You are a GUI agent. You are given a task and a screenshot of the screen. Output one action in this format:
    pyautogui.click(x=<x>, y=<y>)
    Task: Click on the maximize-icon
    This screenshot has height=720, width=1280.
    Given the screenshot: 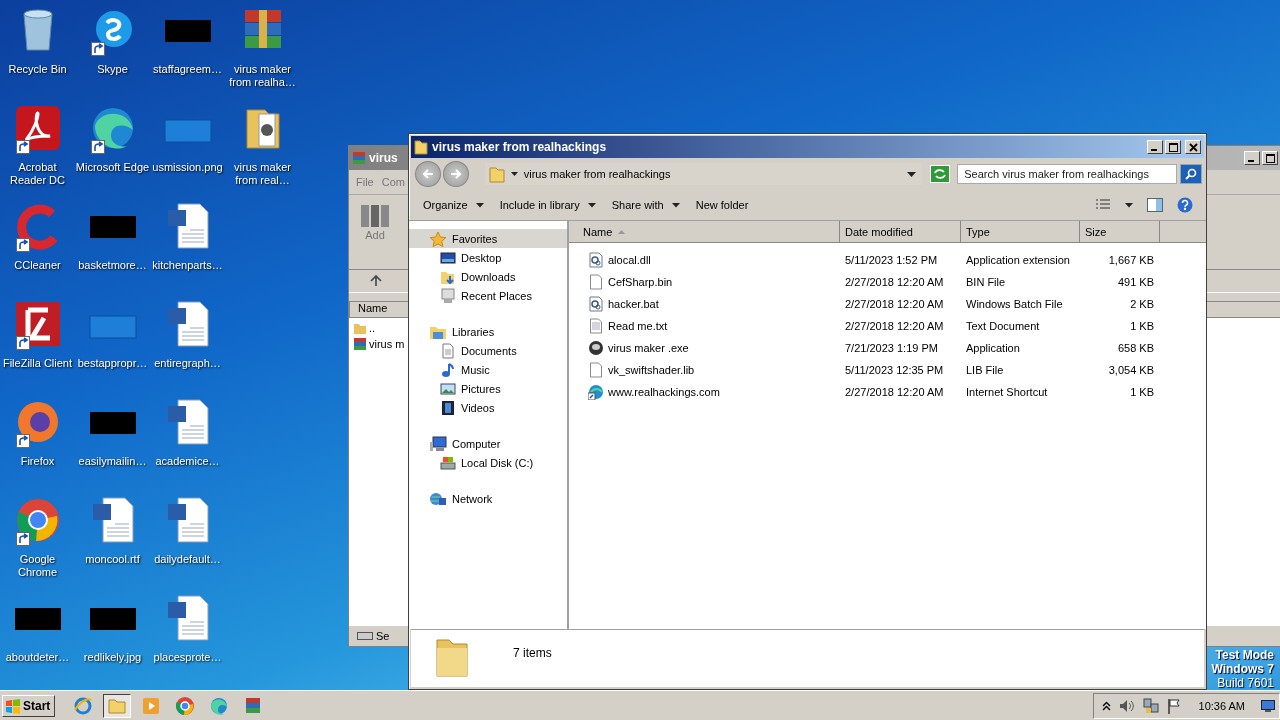 What is the action you would take?
    pyautogui.click(x=1270, y=158)
    